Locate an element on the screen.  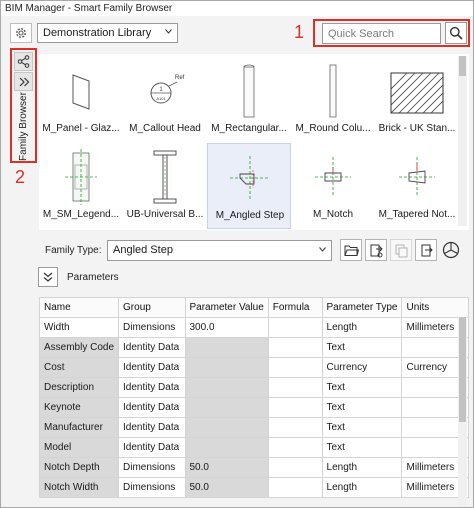
param-name: Description is located at coordinates (79, 387).